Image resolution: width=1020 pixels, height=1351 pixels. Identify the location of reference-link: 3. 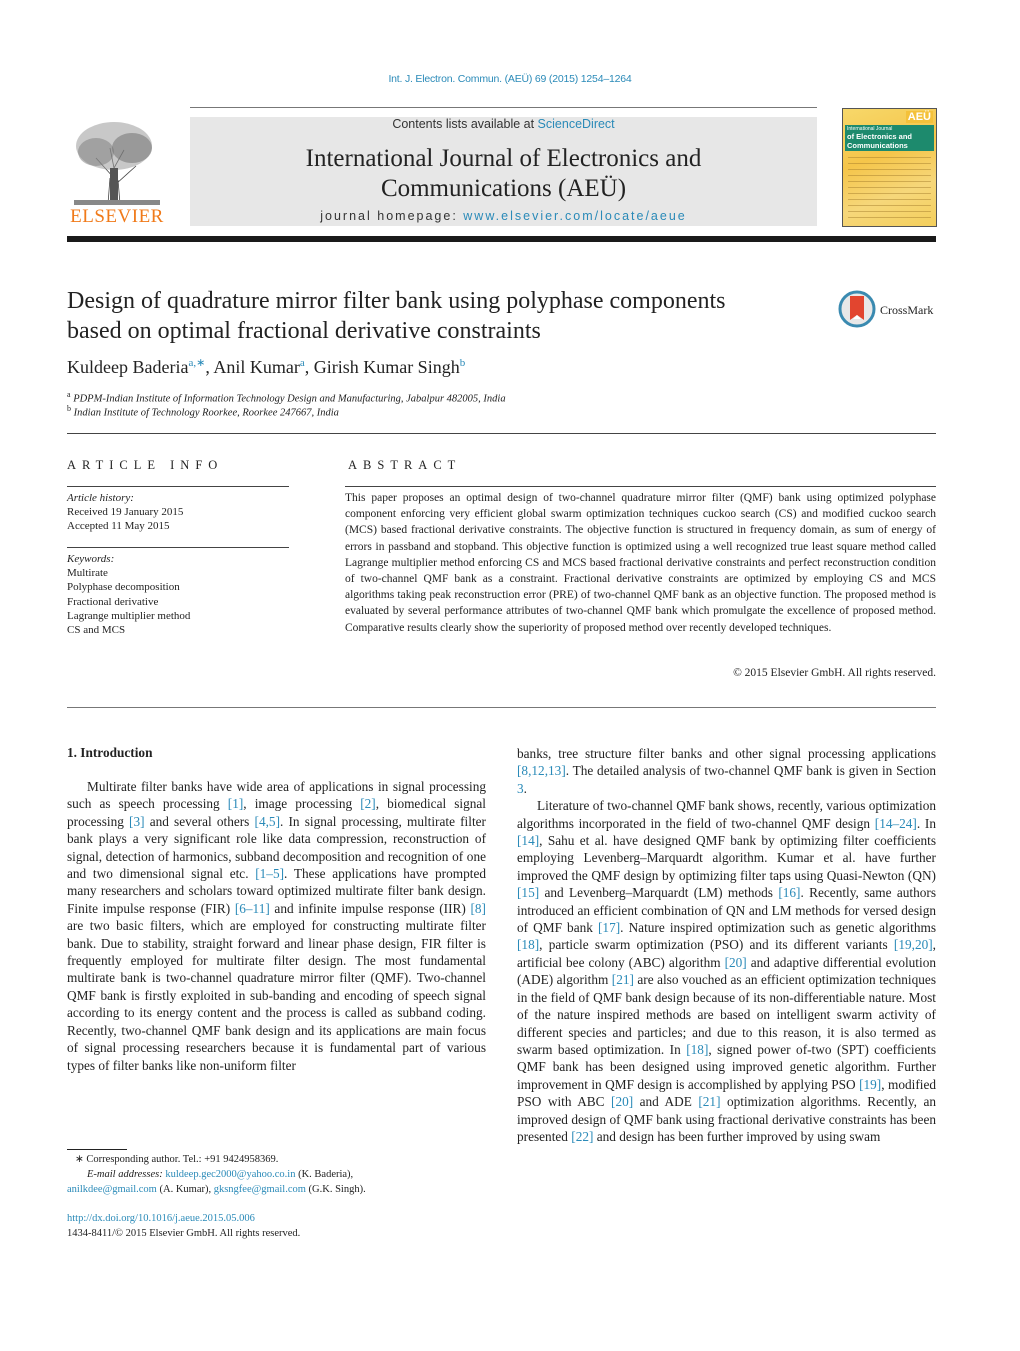
(520, 788).